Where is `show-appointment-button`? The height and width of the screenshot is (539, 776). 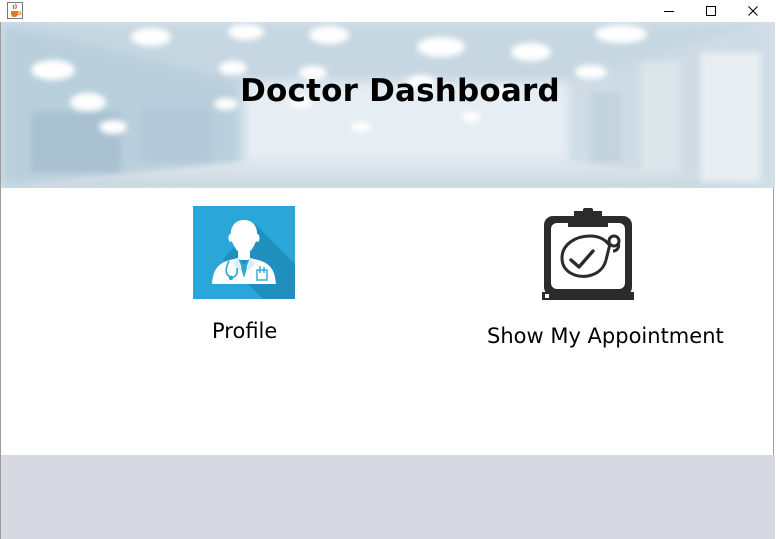
show-appointment-button is located at coordinates (588, 253).